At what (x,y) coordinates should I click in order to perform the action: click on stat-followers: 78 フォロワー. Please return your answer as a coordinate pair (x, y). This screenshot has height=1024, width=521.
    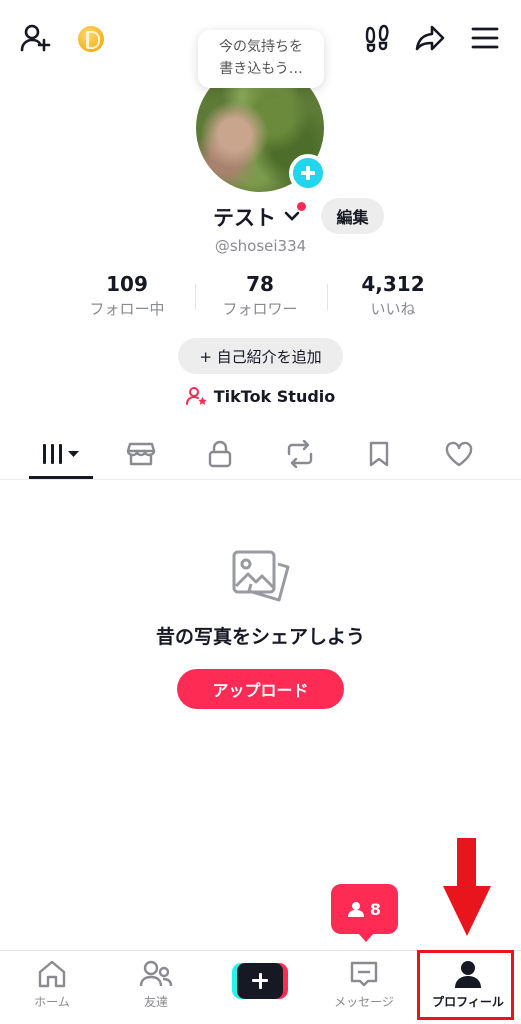
    Looking at the image, I should click on (260, 295).